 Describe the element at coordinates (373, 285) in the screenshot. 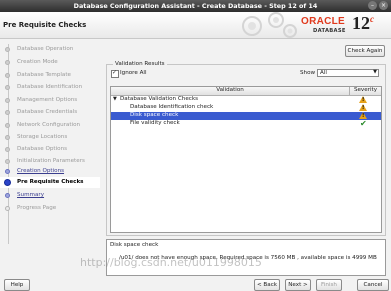

I see `cancel-button: Cancel` at that location.